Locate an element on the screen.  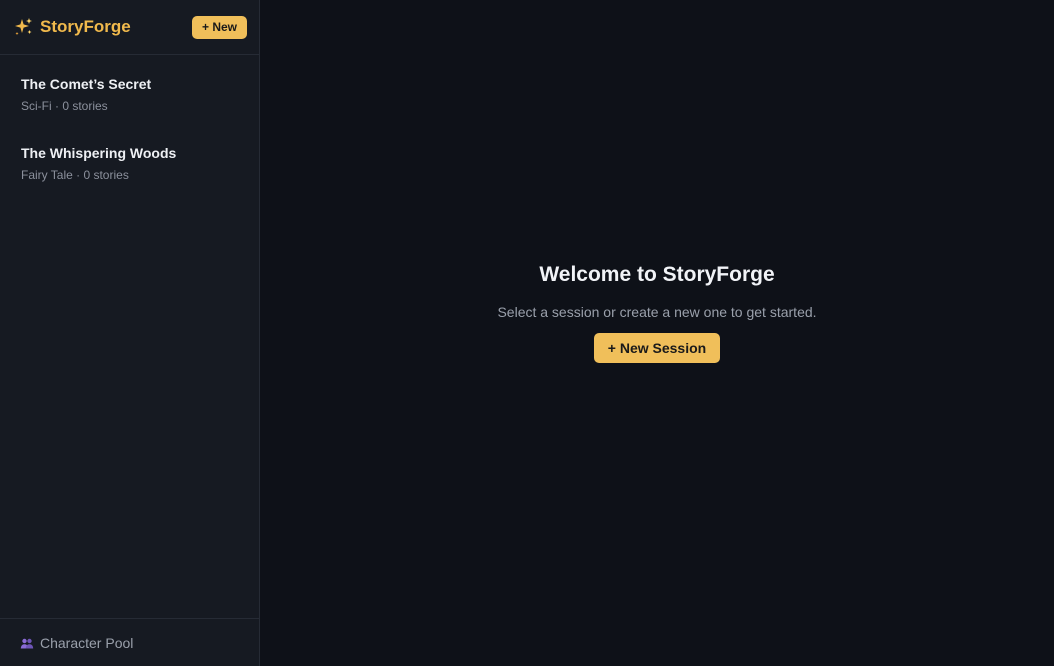
session-title: The Whispering Woods is located at coordinates (99, 153).